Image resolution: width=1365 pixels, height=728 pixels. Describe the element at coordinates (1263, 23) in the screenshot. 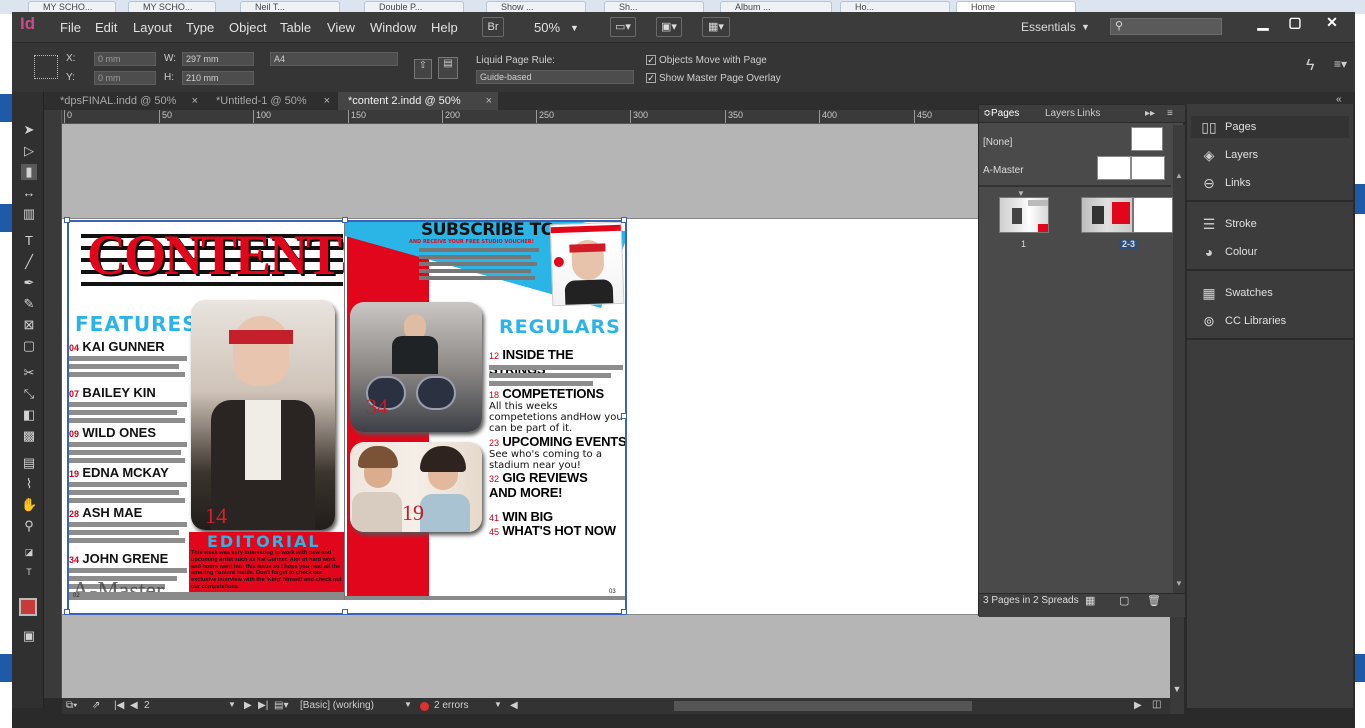

I see `minimize-icon: ▁` at that location.